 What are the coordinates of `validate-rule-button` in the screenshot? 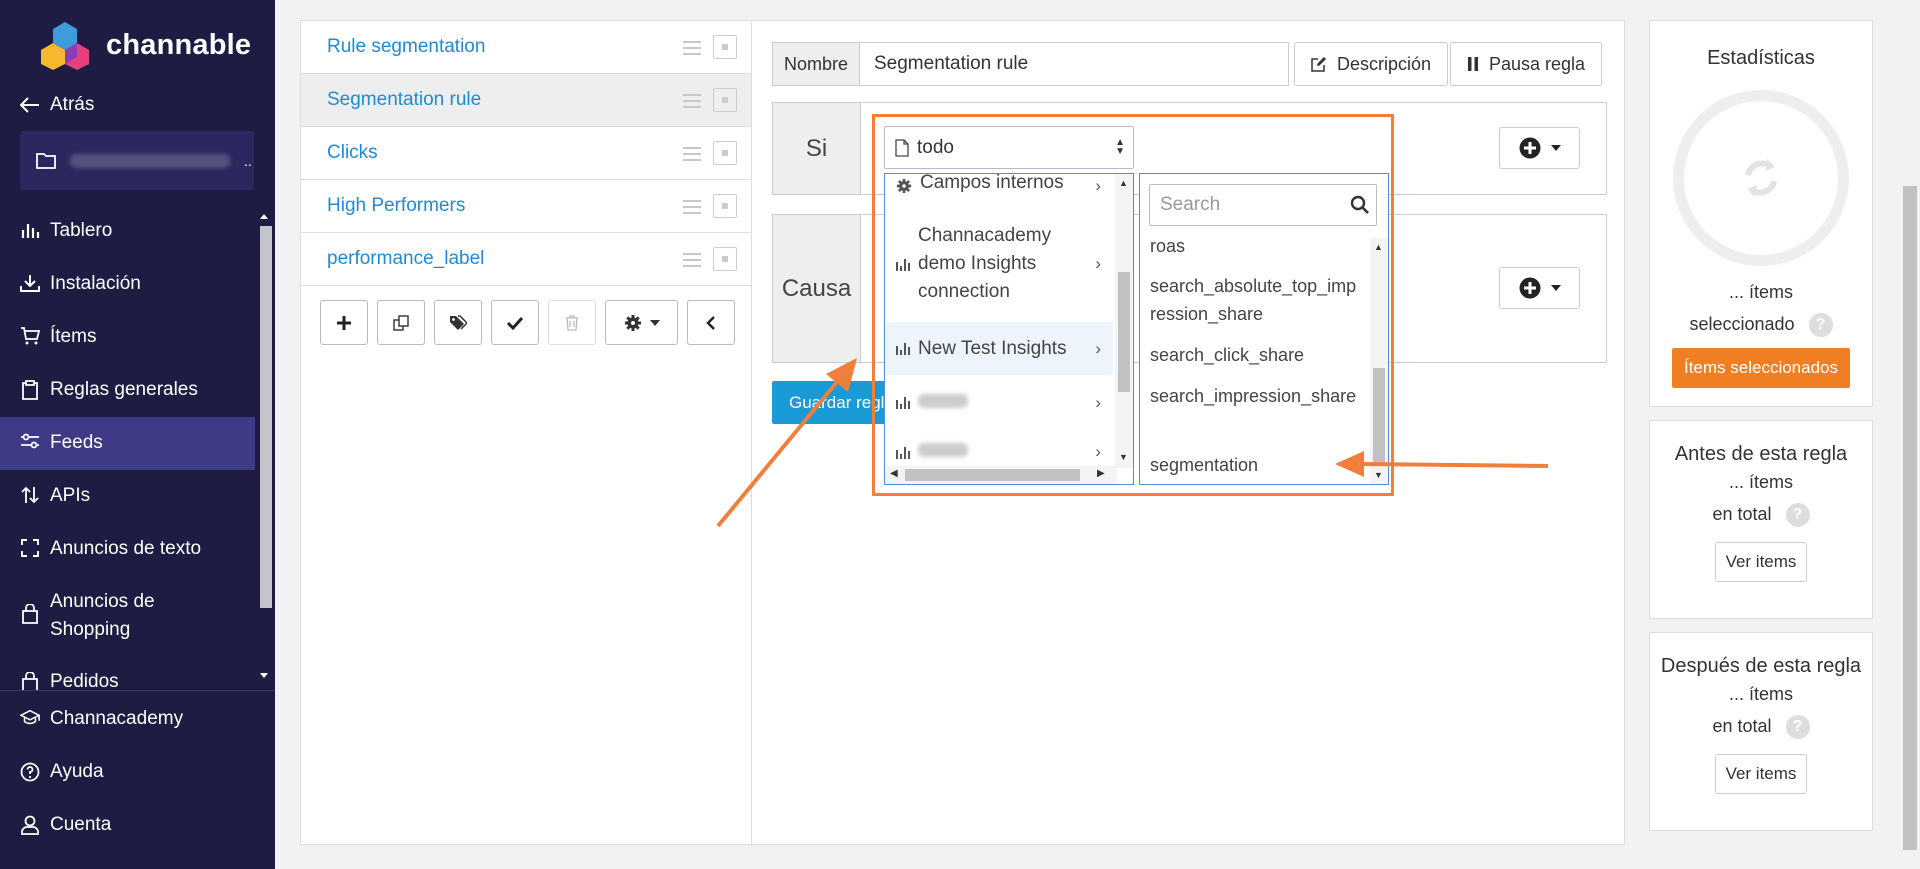 It's located at (515, 322).